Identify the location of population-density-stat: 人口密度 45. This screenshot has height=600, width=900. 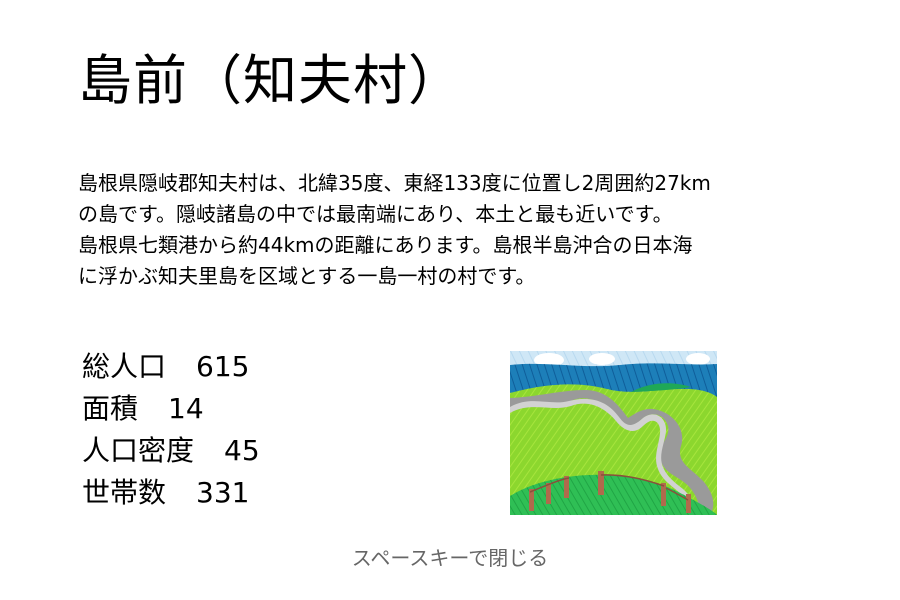
(171, 451).